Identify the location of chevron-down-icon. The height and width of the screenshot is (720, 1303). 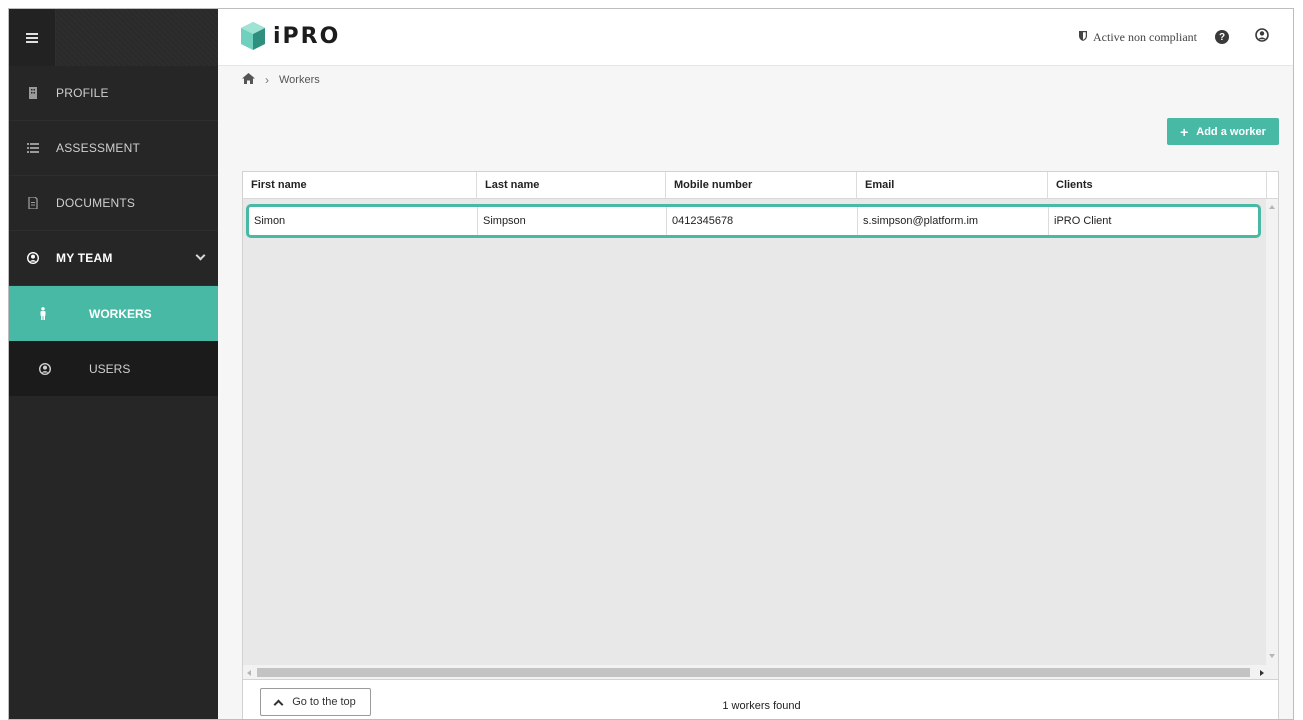
(200, 255).